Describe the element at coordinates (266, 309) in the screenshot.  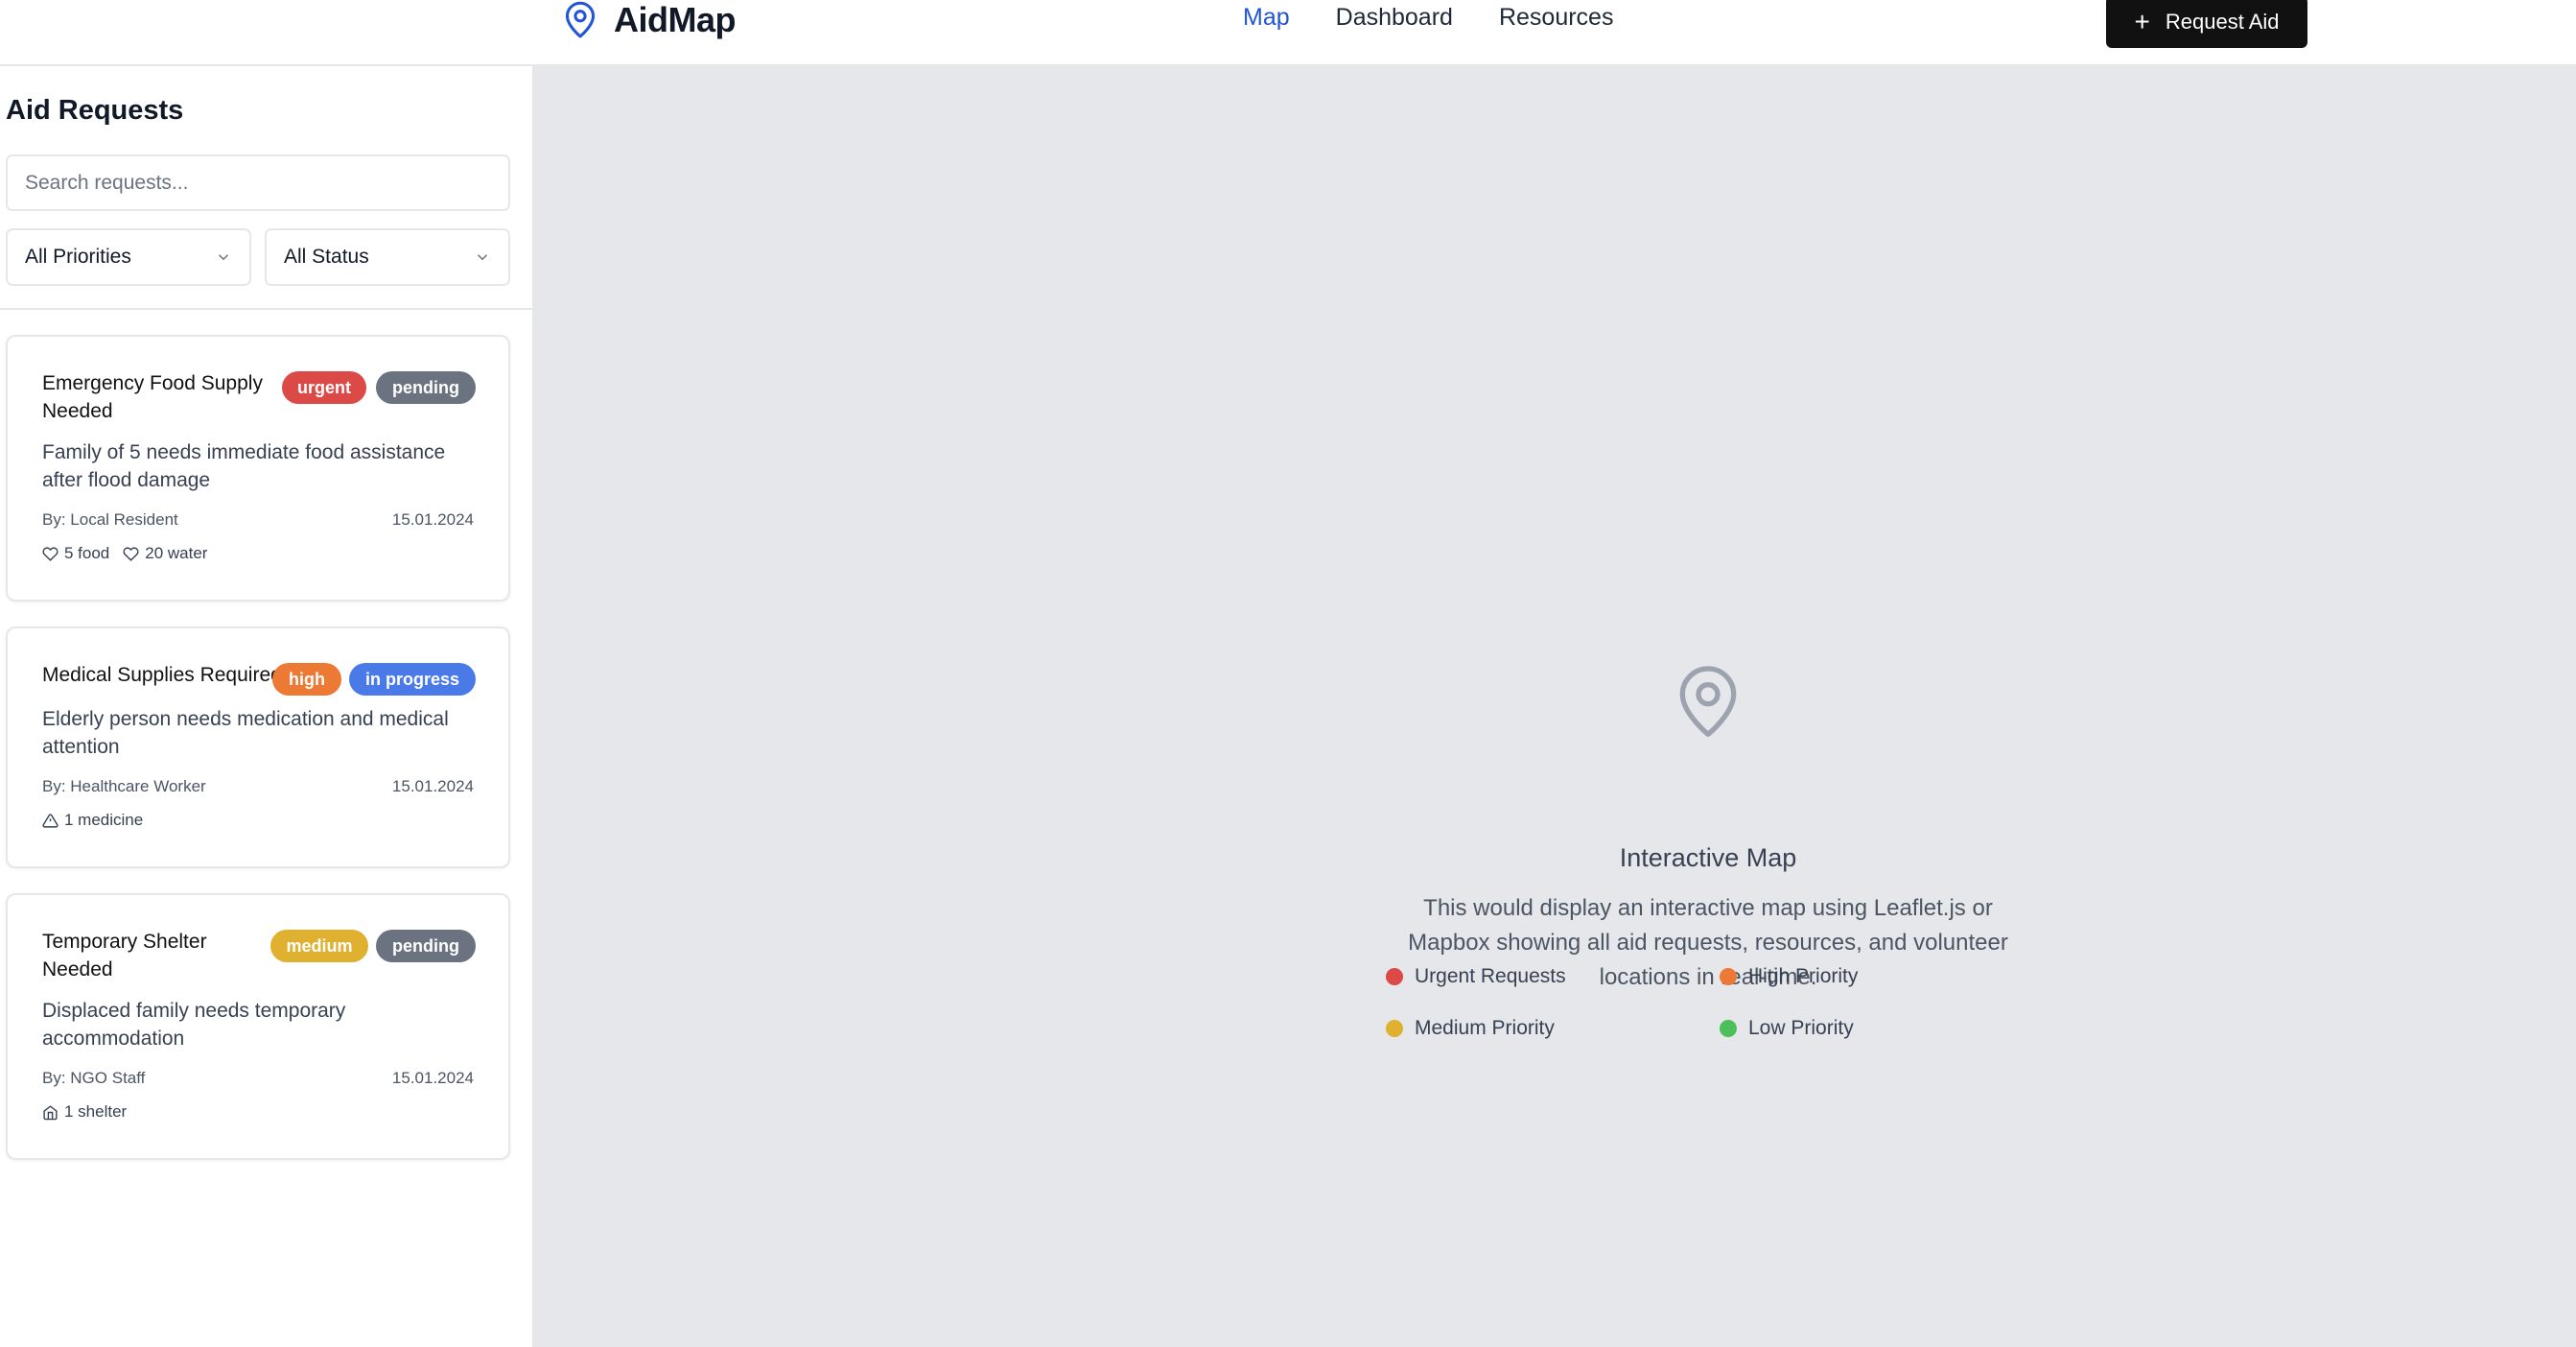
I see `sidebar-divider` at that location.